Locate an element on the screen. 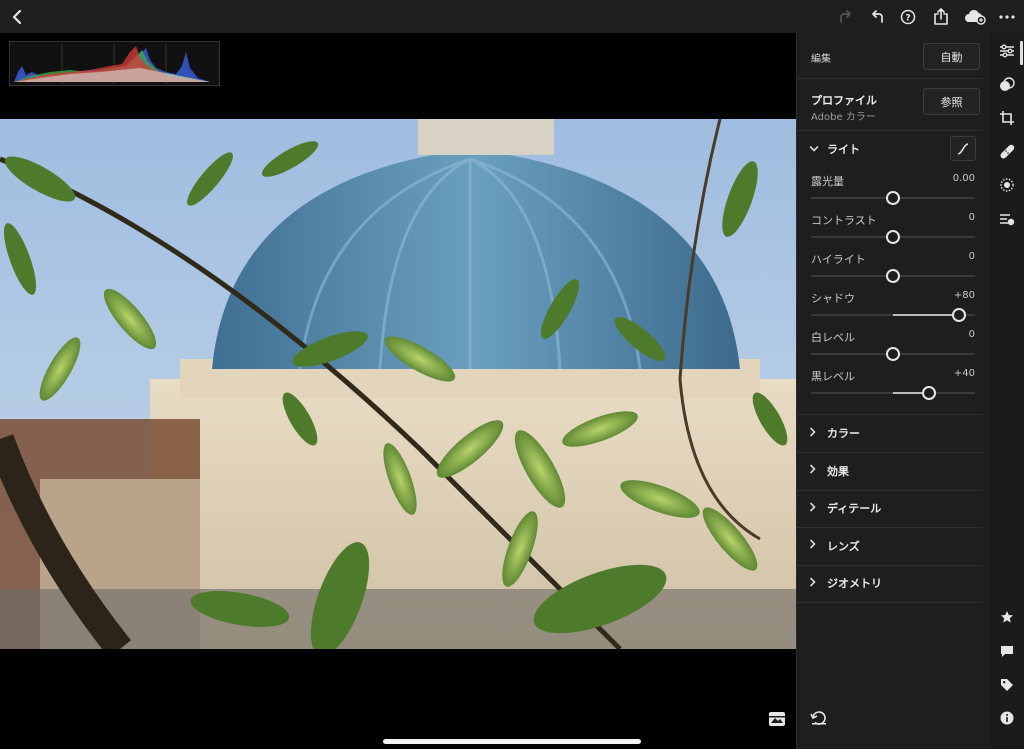 This screenshot has width=1024, height=749. section-header-0: カラー is located at coordinates (894, 433).